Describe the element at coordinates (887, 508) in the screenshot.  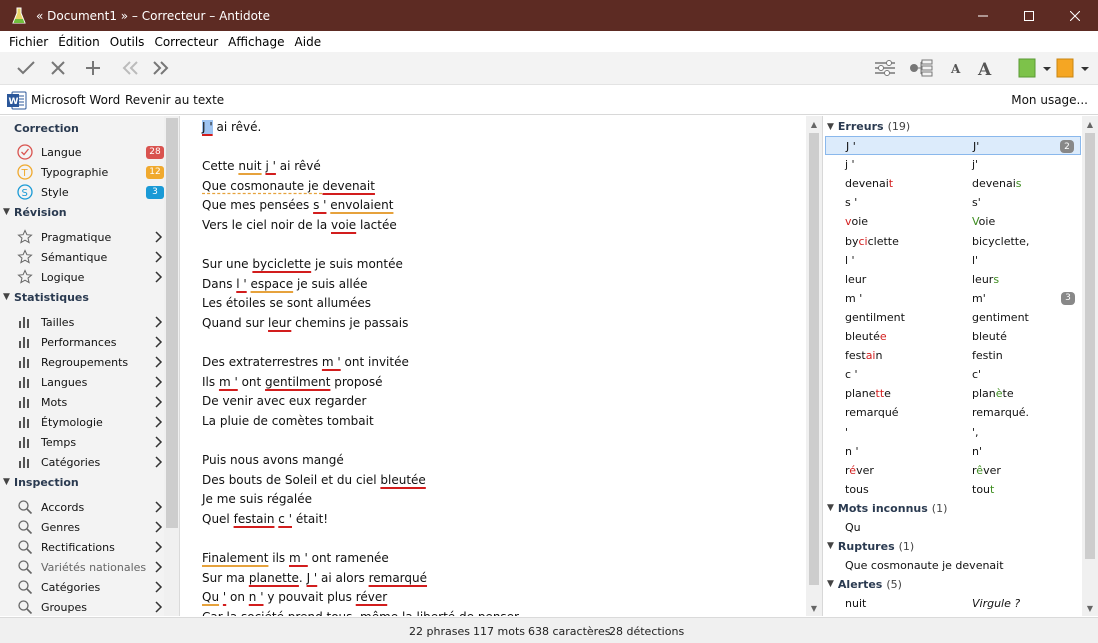
I see `section-mots-inconnus: ▼ Mots inconnus (1)` at that location.